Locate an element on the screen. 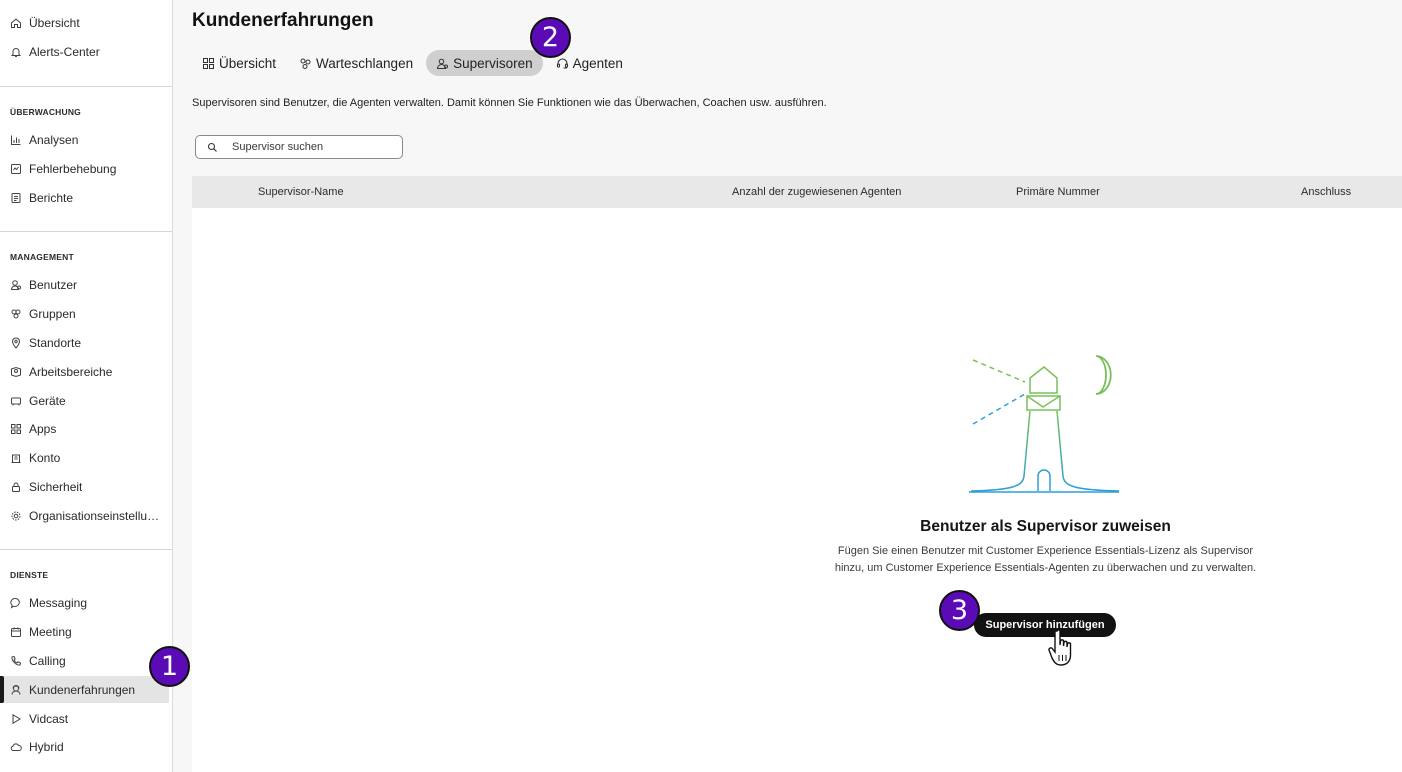 The image size is (1402, 772). sidebar-item-label: Apps is located at coordinates (43, 428).